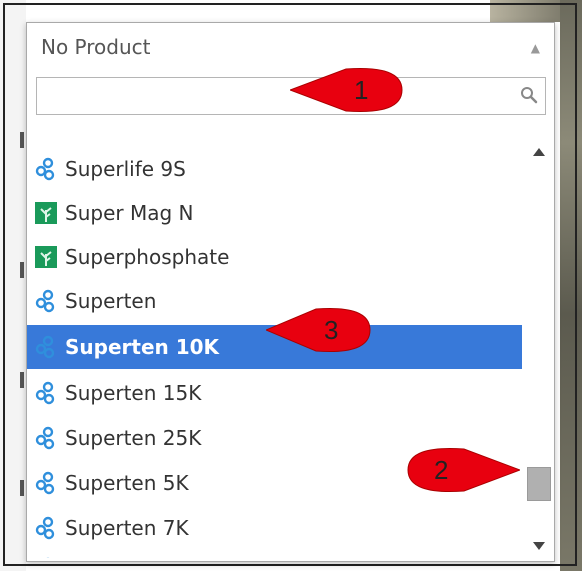  I want to click on list-item-label: Superlife 9S, so click(125, 169).